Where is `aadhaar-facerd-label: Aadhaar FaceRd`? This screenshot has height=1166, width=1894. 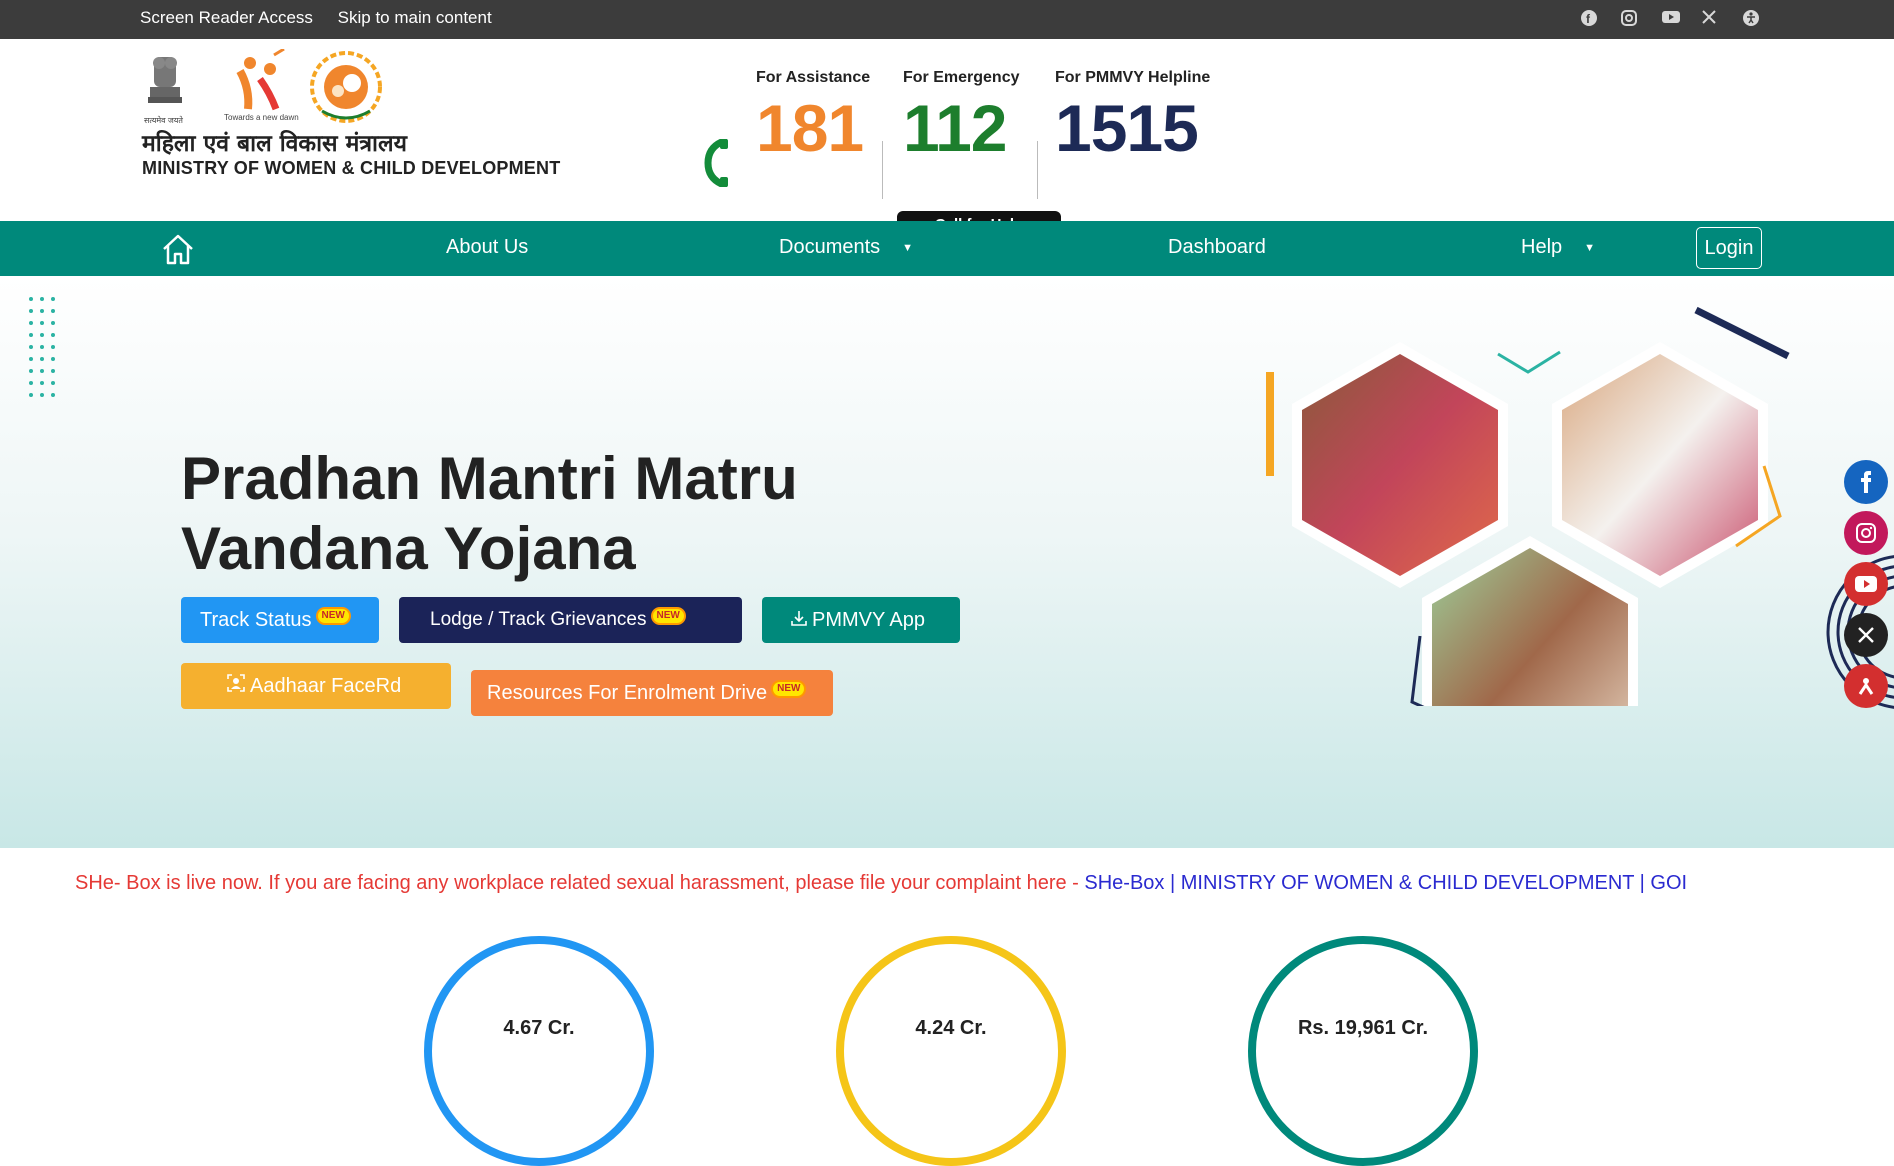
aadhaar-facerd-label: Aadhaar FaceRd is located at coordinates (326, 686).